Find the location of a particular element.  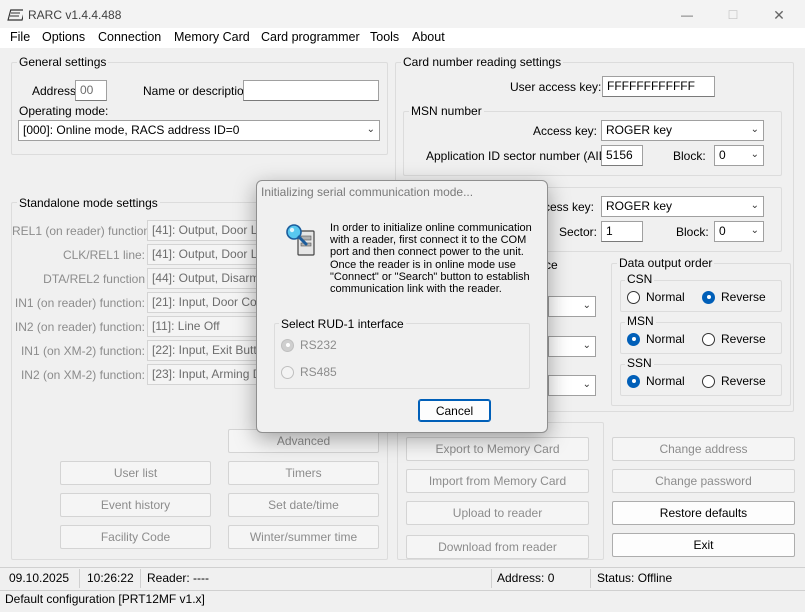

timers-button: Timers is located at coordinates (303, 473).